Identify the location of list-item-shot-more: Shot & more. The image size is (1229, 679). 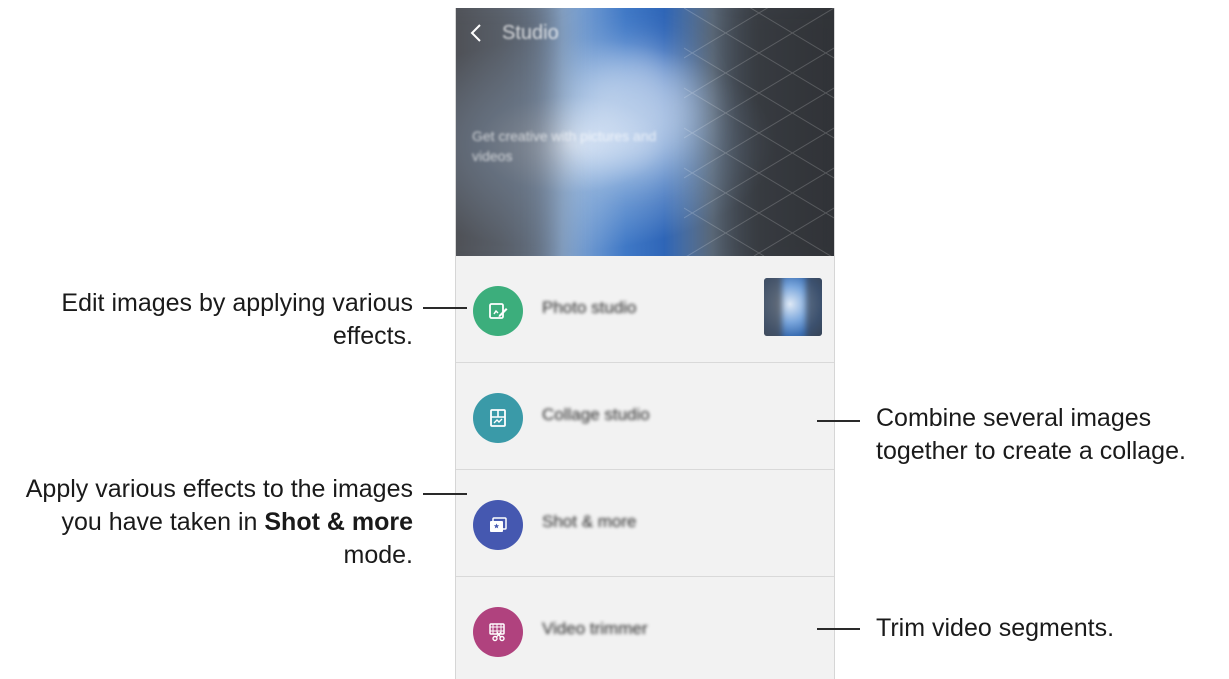
(645, 523).